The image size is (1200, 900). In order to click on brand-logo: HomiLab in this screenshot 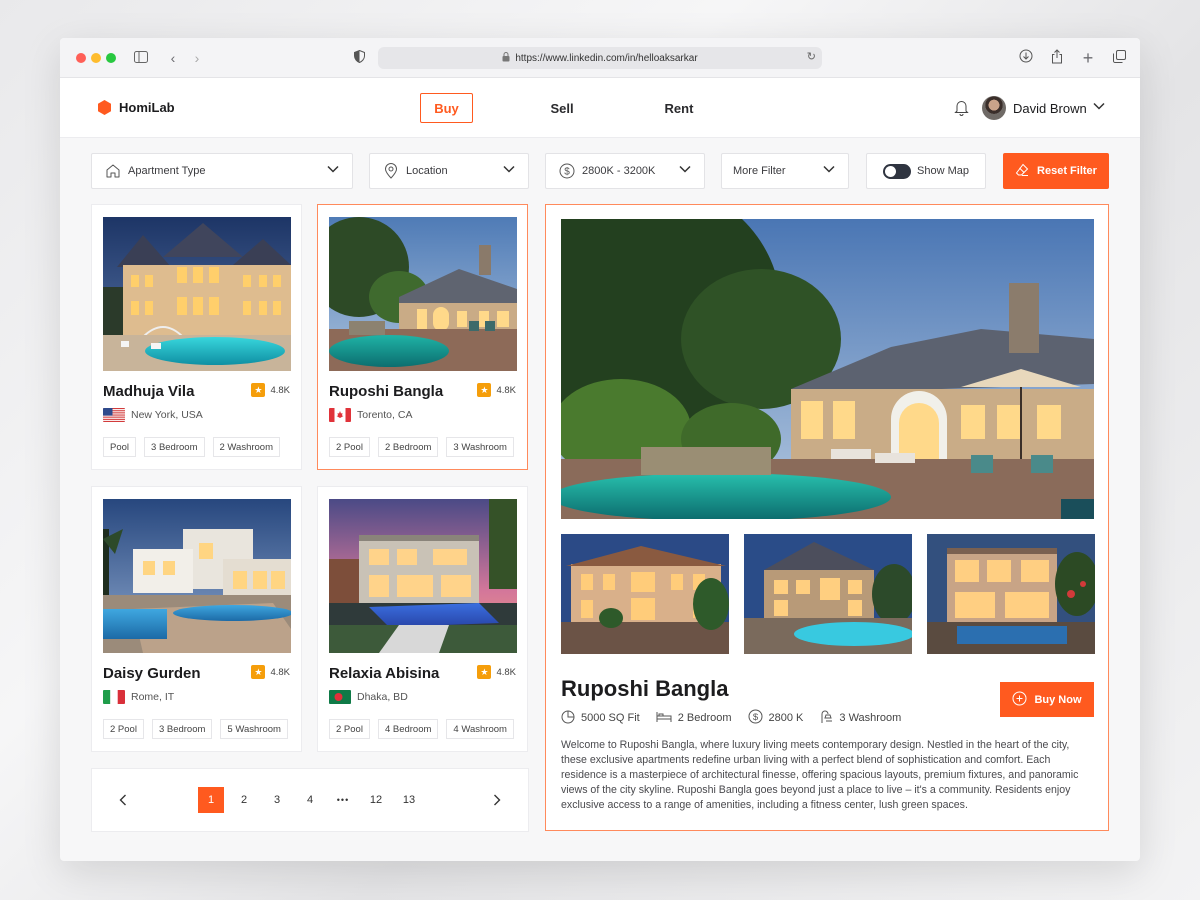, I will do `click(136, 107)`.